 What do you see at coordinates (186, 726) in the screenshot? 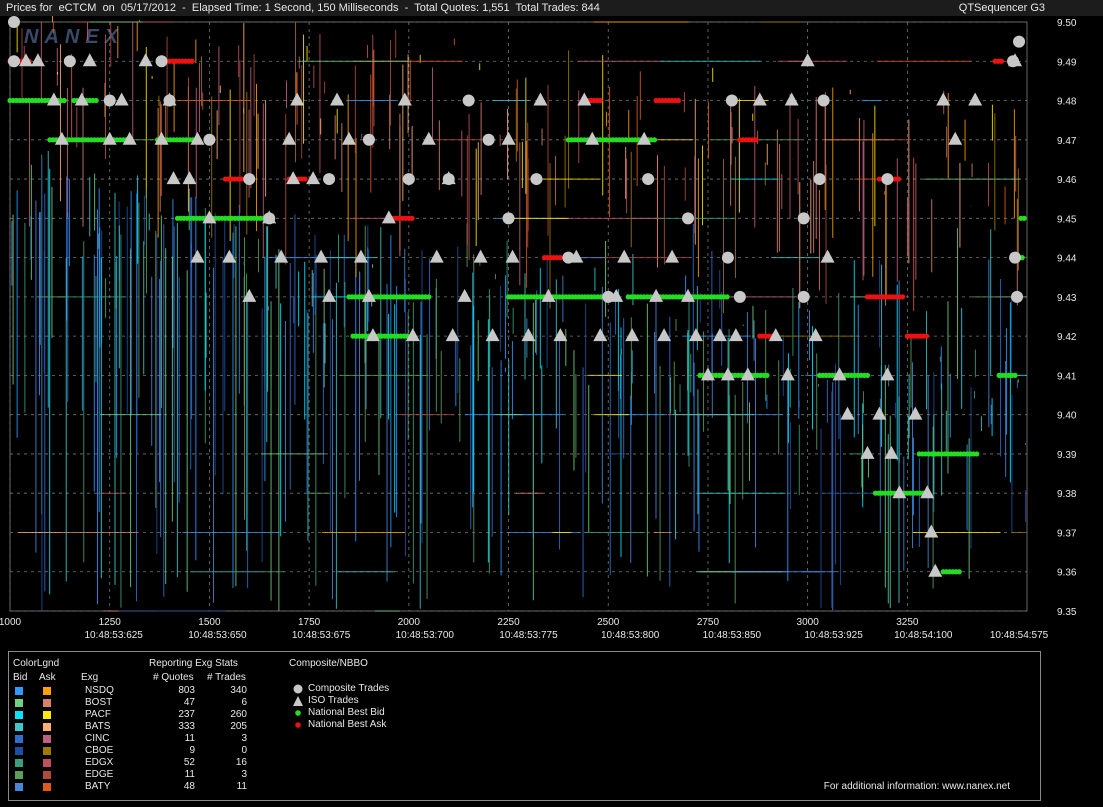
I see `quote-count: 333` at bounding box center [186, 726].